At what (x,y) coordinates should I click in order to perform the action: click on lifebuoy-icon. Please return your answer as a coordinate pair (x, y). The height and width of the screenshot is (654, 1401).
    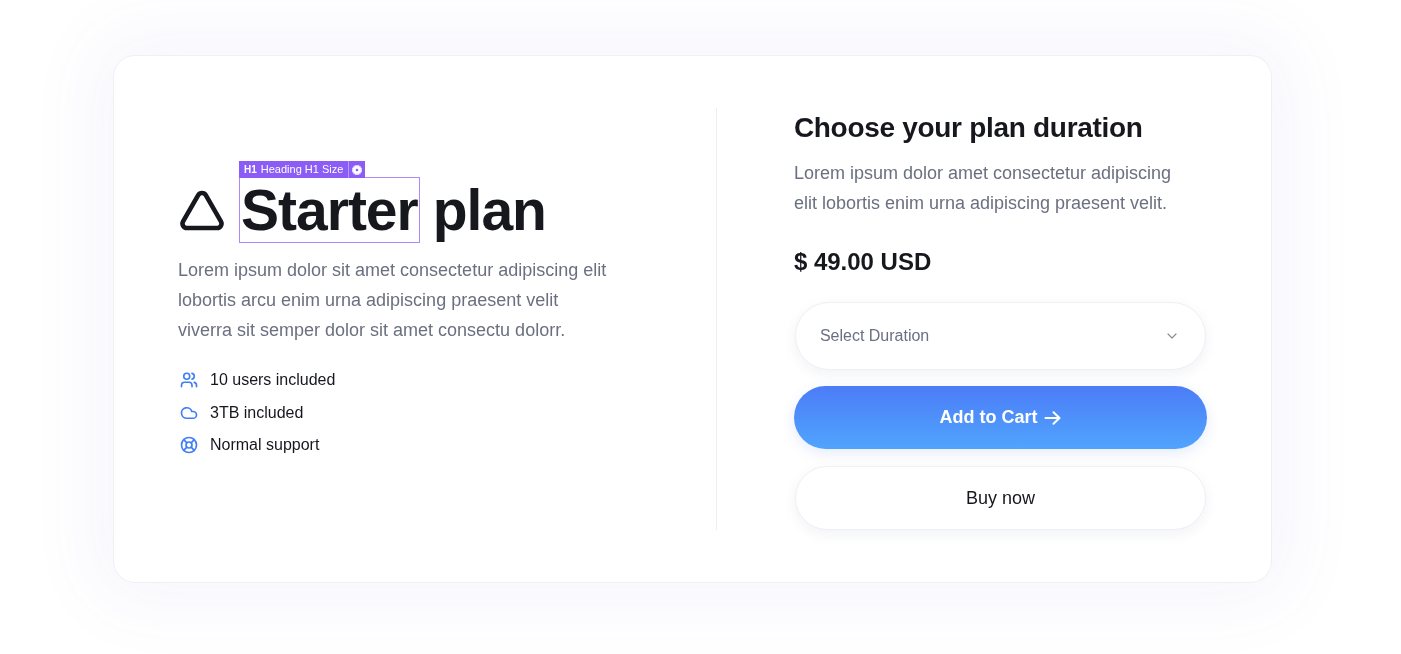
    Looking at the image, I should click on (189, 445).